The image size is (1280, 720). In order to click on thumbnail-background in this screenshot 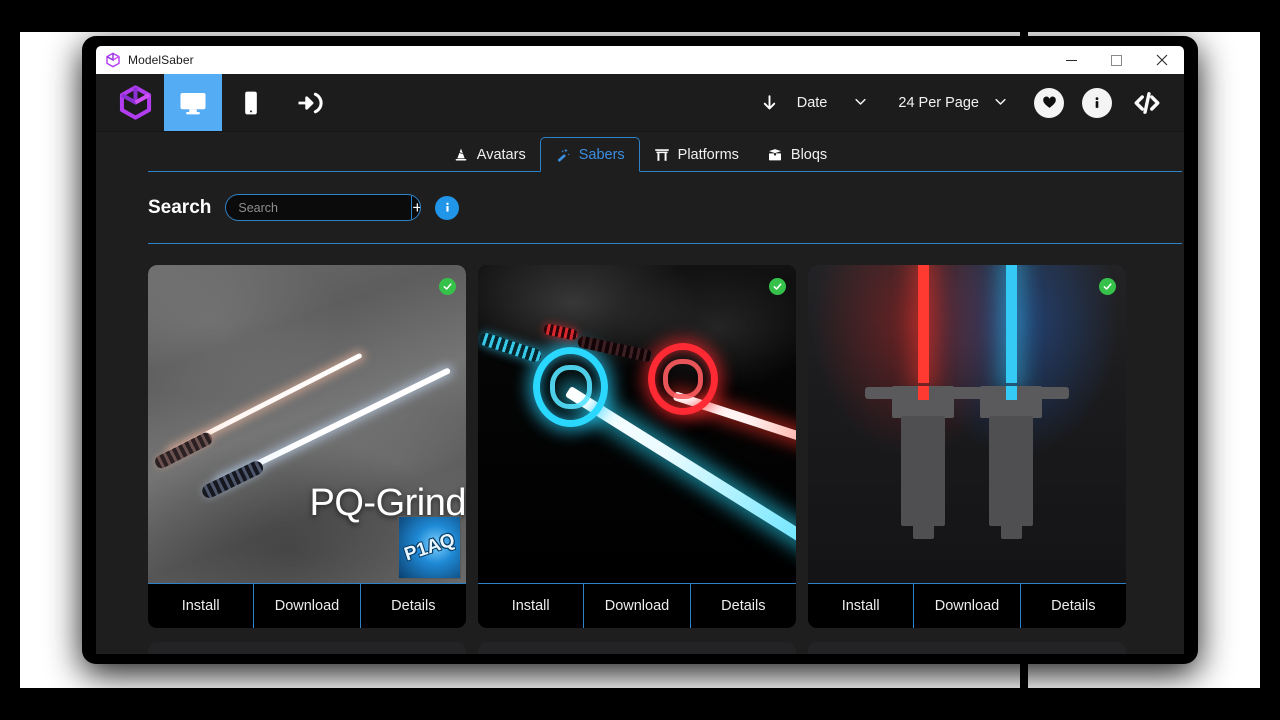, I will do `click(967, 424)`.